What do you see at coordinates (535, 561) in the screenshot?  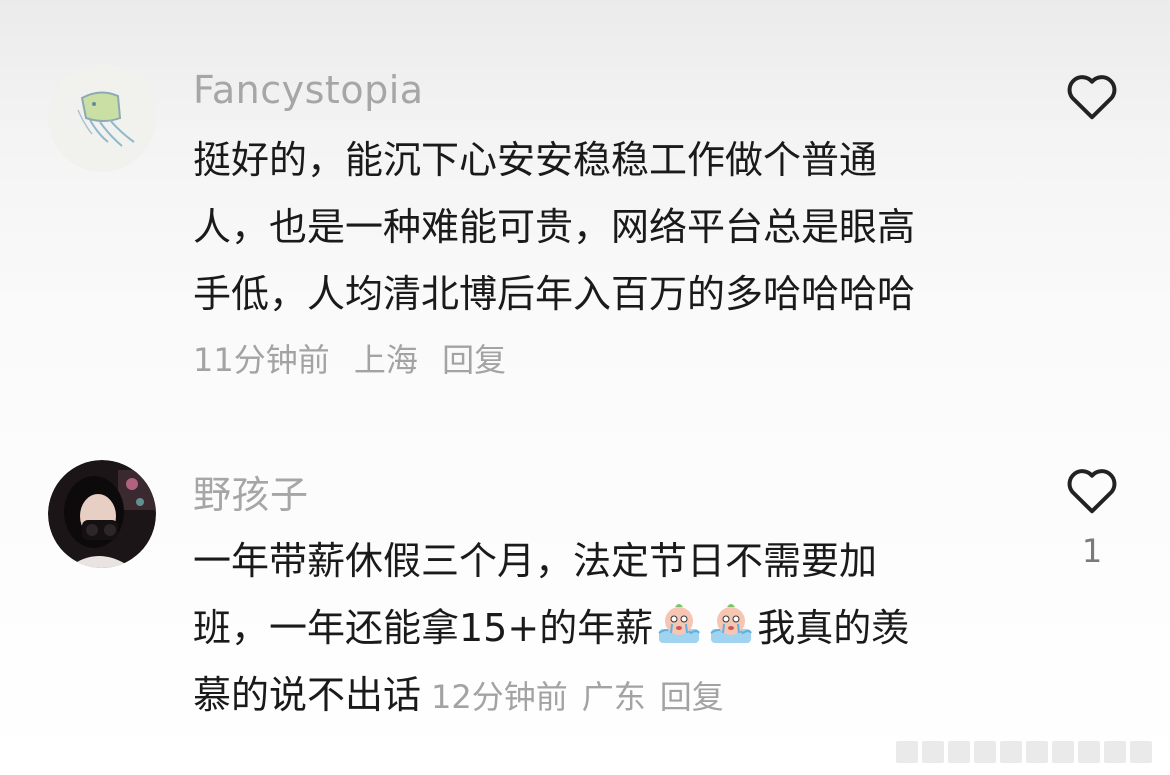 I see `comment-line: 一年带薪休假三个月，法定节日不需要加` at bounding box center [535, 561].